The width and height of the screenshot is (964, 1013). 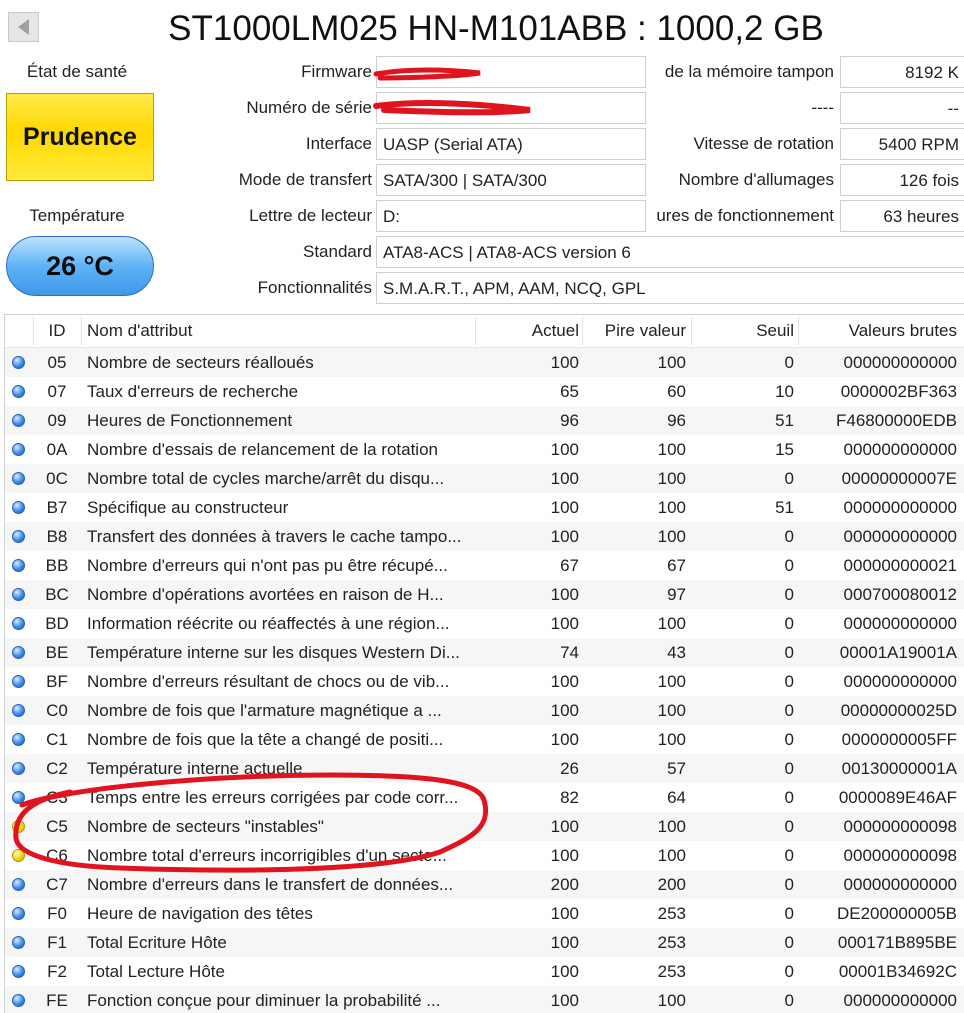 What do you see at coordinates (338, 143) in the screenshot?
I see `interface-label: Interface` at bounding box center [338, 143].